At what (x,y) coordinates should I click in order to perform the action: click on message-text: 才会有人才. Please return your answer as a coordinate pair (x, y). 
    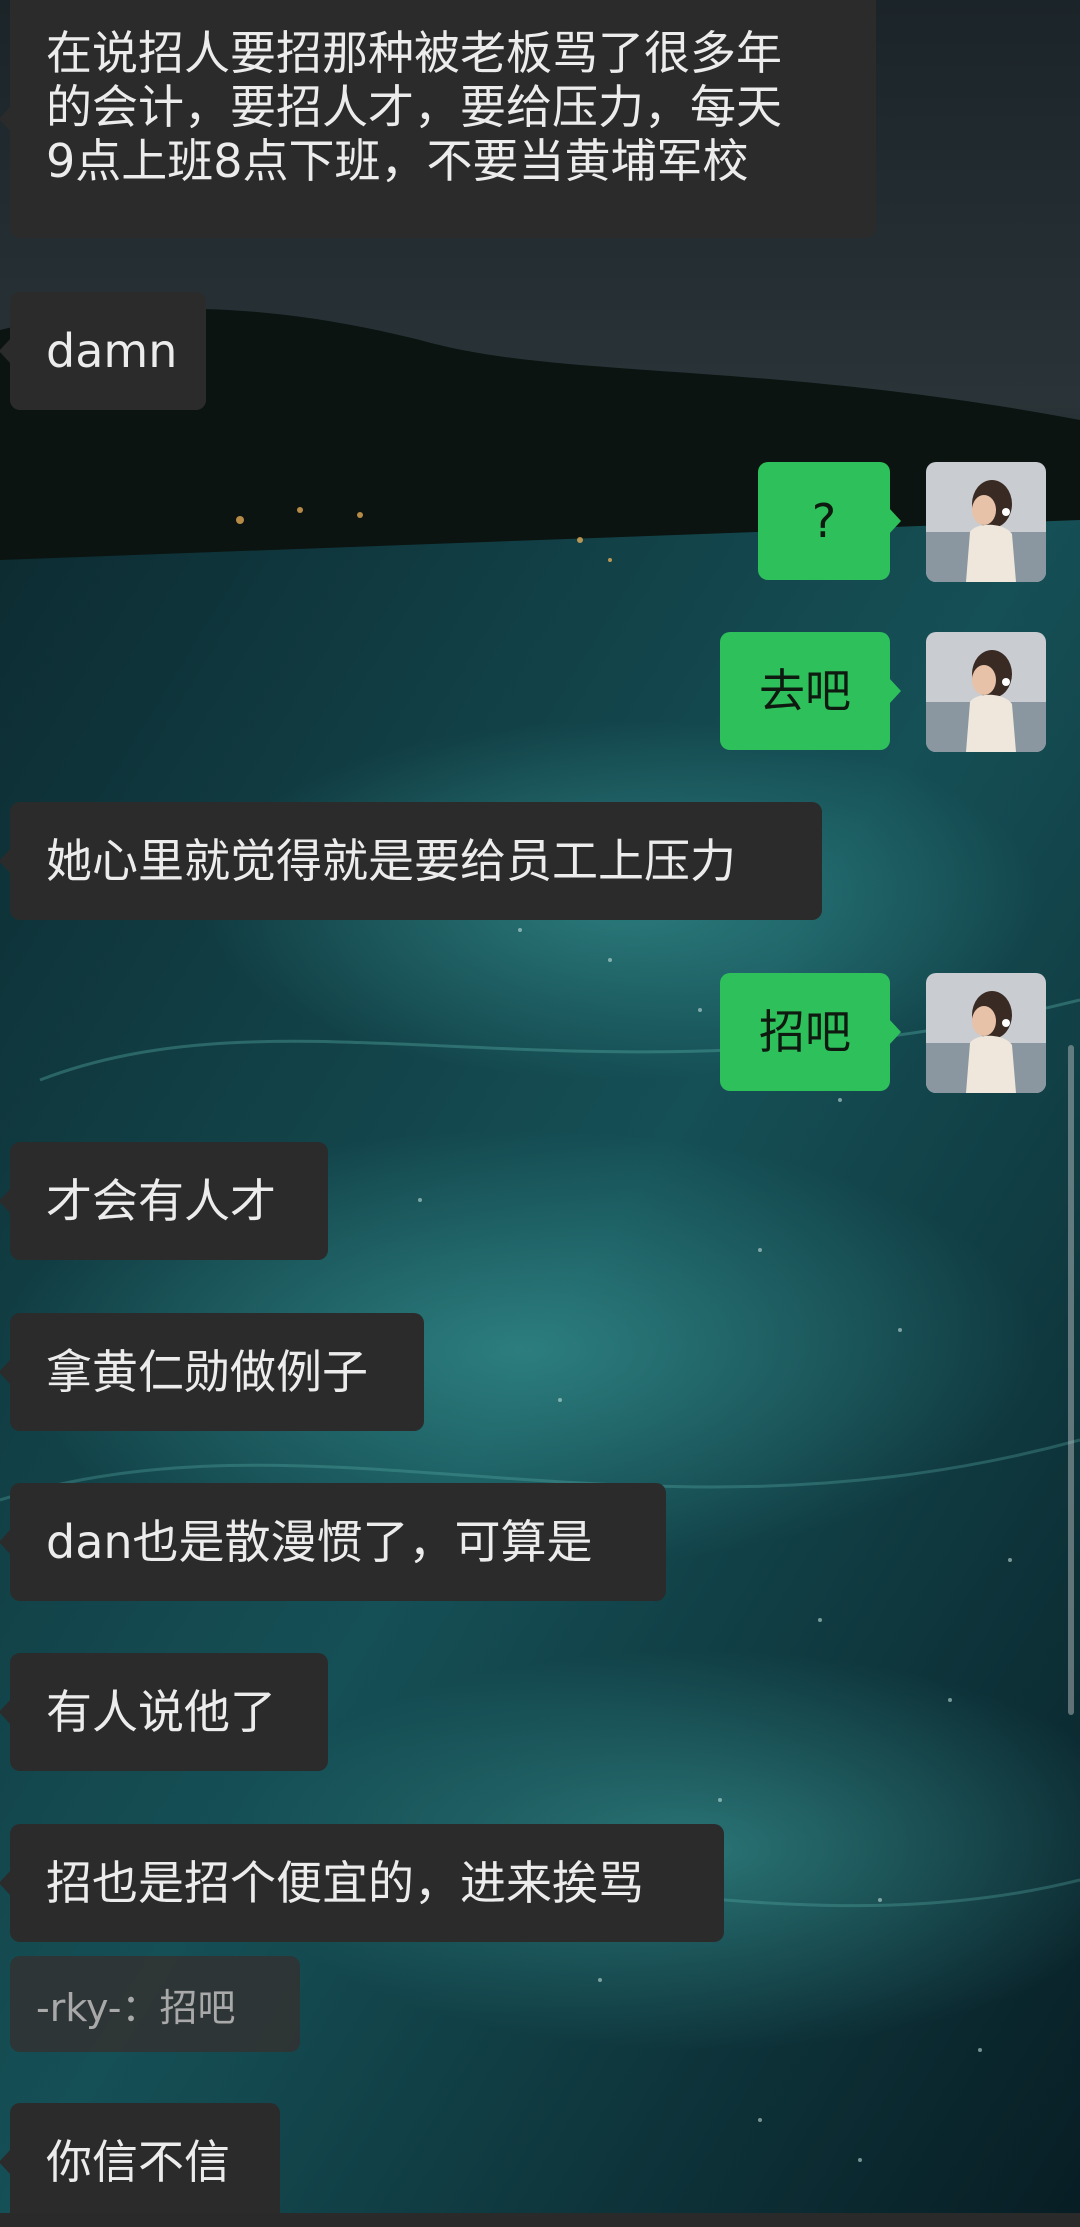
    Looking at the image, I should click on (161, 1201).